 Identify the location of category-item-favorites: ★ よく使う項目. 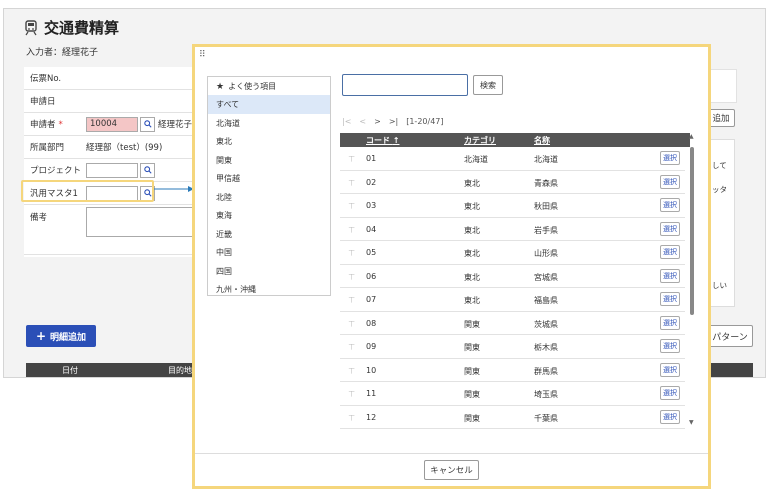
(269, 86).